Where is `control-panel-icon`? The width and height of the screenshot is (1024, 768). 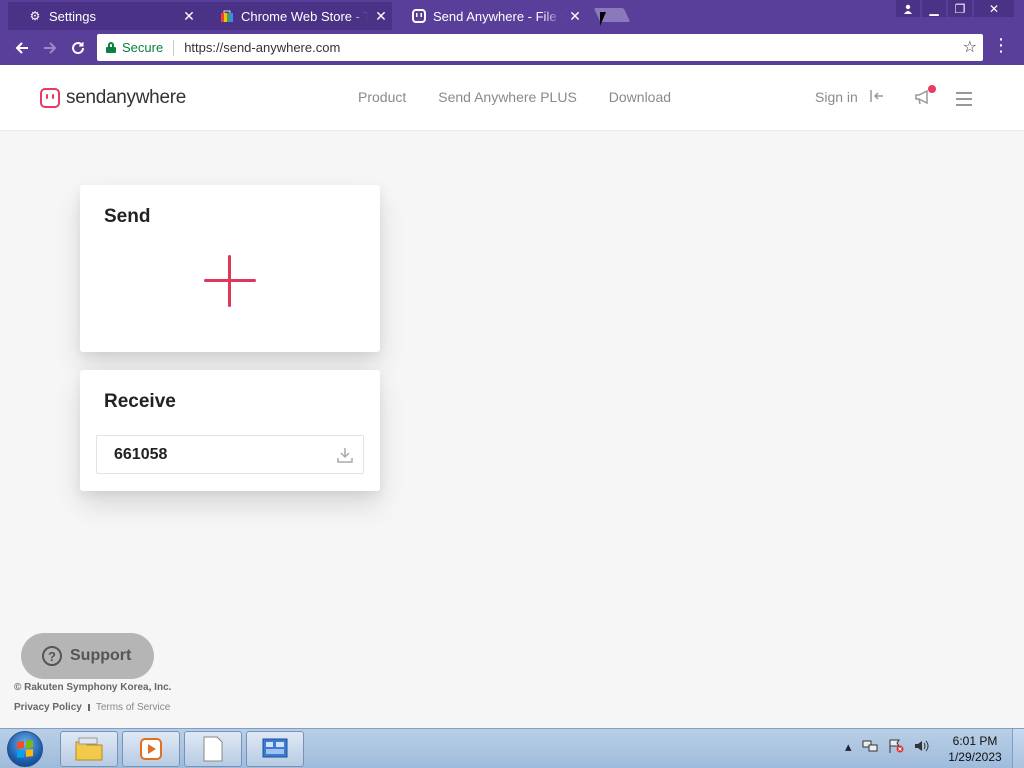 control-panel-icon is located at coordinates (275, 748).